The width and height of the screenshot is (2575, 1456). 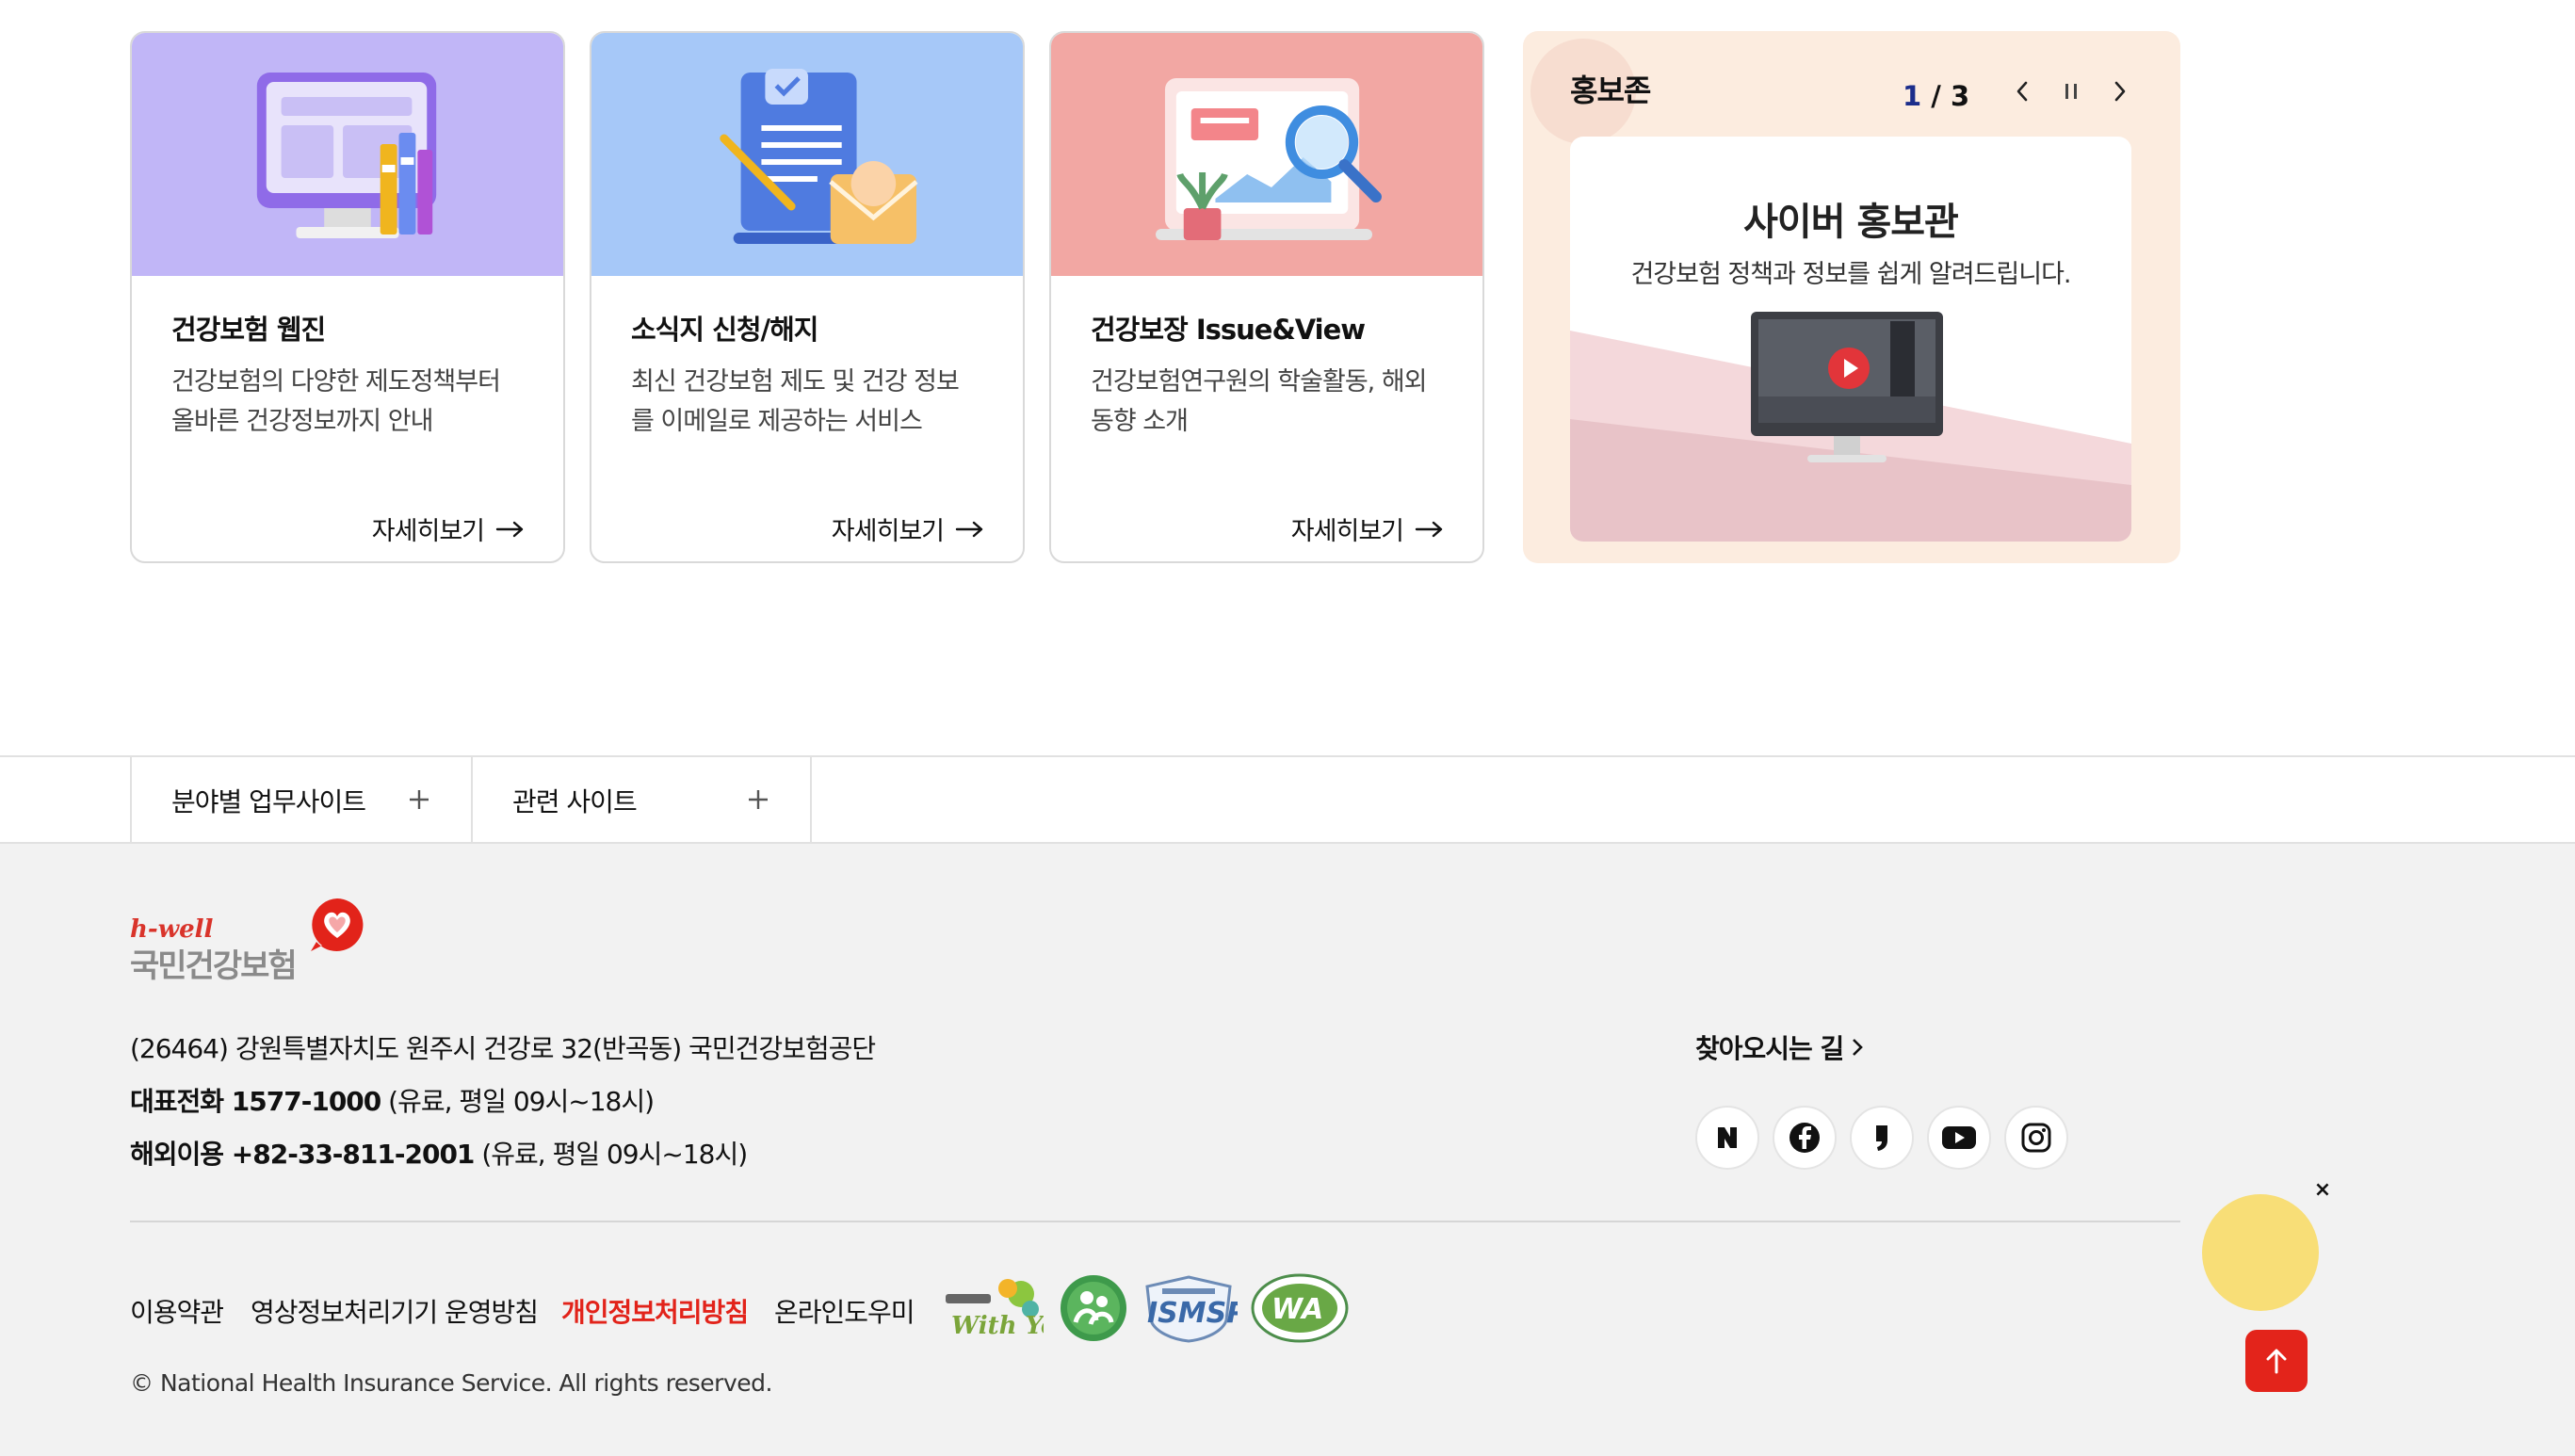 I want to click on facebook-button, so click(x=1805, y=1138).